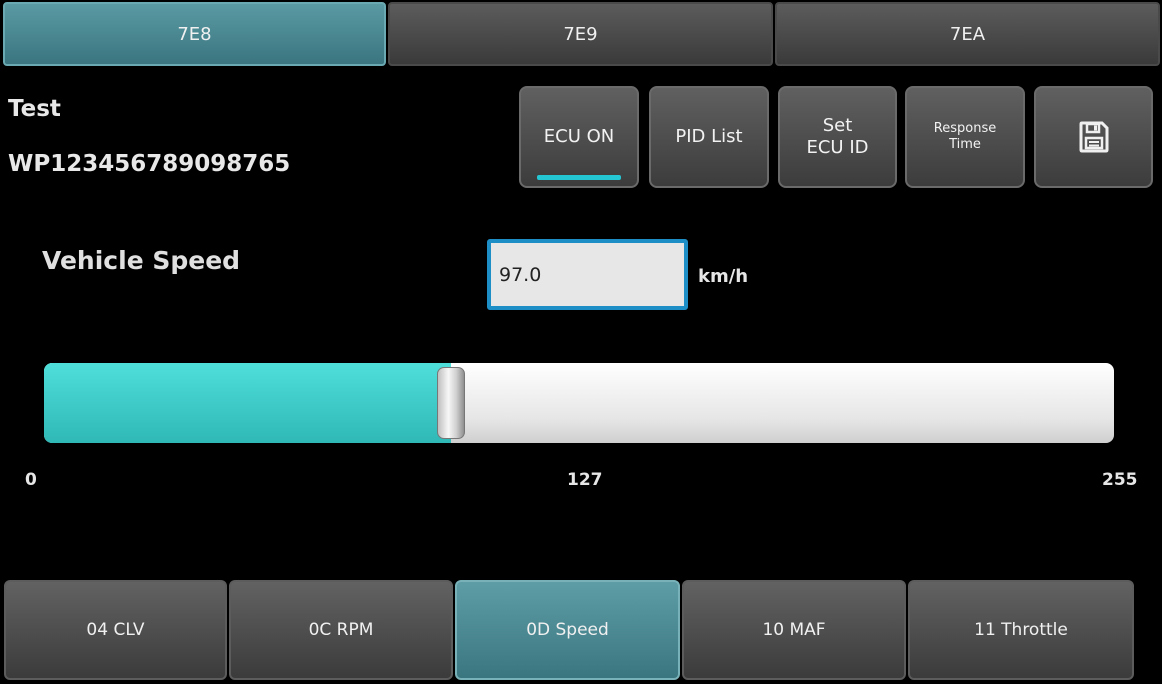 This screenshot has height=684, width=1162. Describe the element at coordinates (587, 274) in the screenshot. I see `speed-value-input` at that location.